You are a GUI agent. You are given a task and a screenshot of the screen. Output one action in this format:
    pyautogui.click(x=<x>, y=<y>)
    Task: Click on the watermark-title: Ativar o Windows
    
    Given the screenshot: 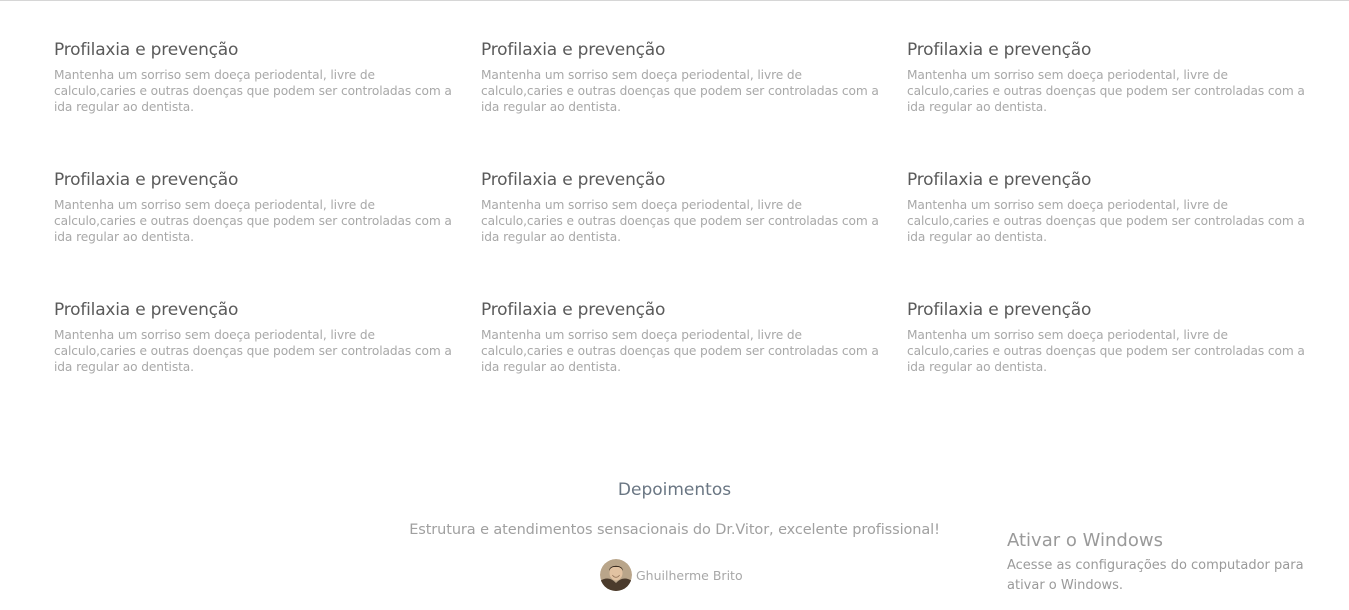 What is the action you would take?
    pyautogui.click(x=1085, y=540)
    